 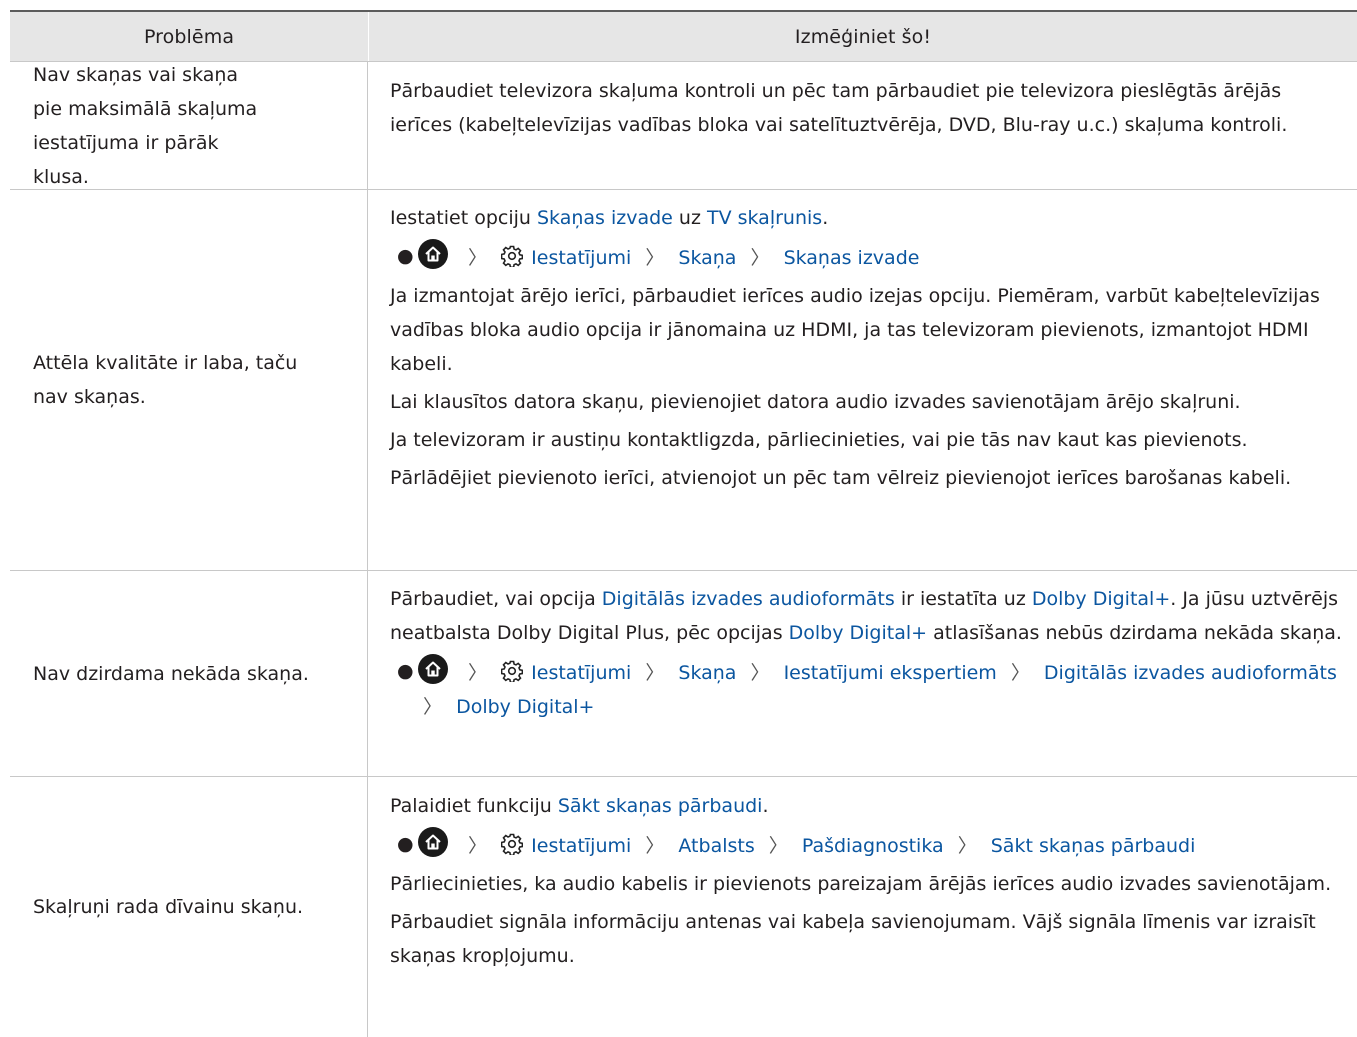 I want to click on link-skanas-izvade: Skaņas izvade, so click(x=605, y=218).